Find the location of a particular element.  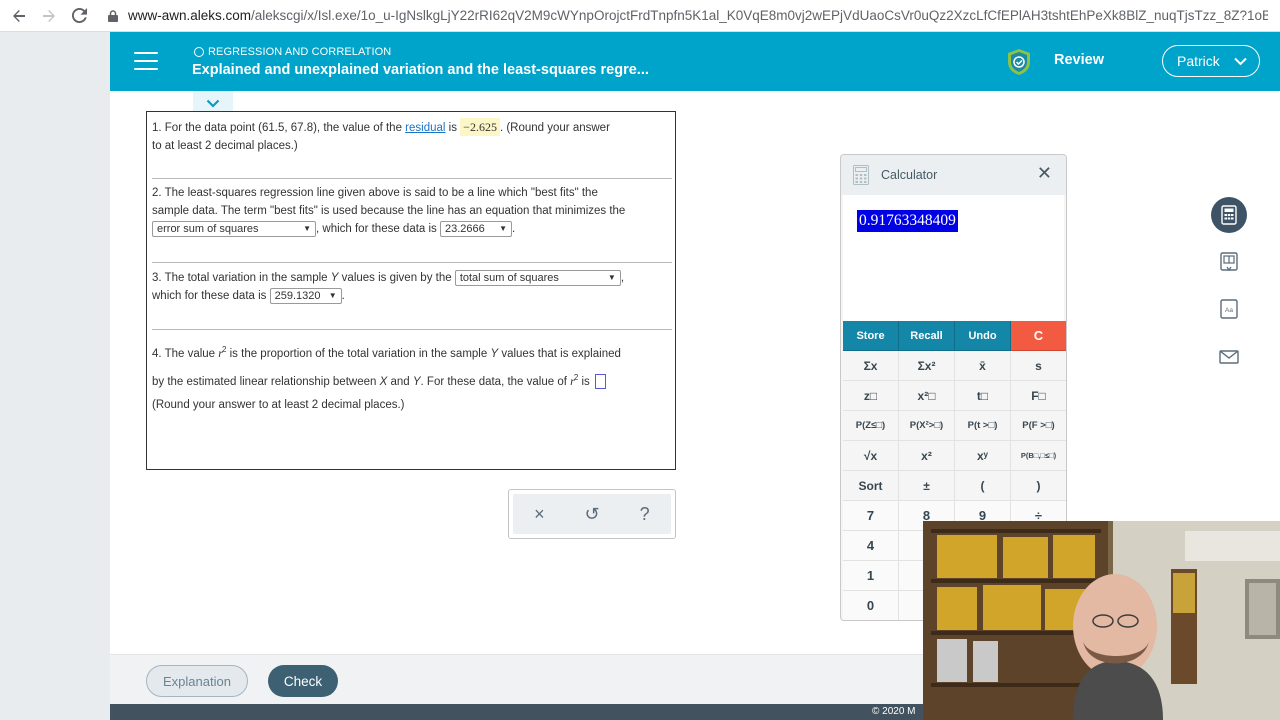

part3-middle: values is given by the is located at coordinates (396, 278).